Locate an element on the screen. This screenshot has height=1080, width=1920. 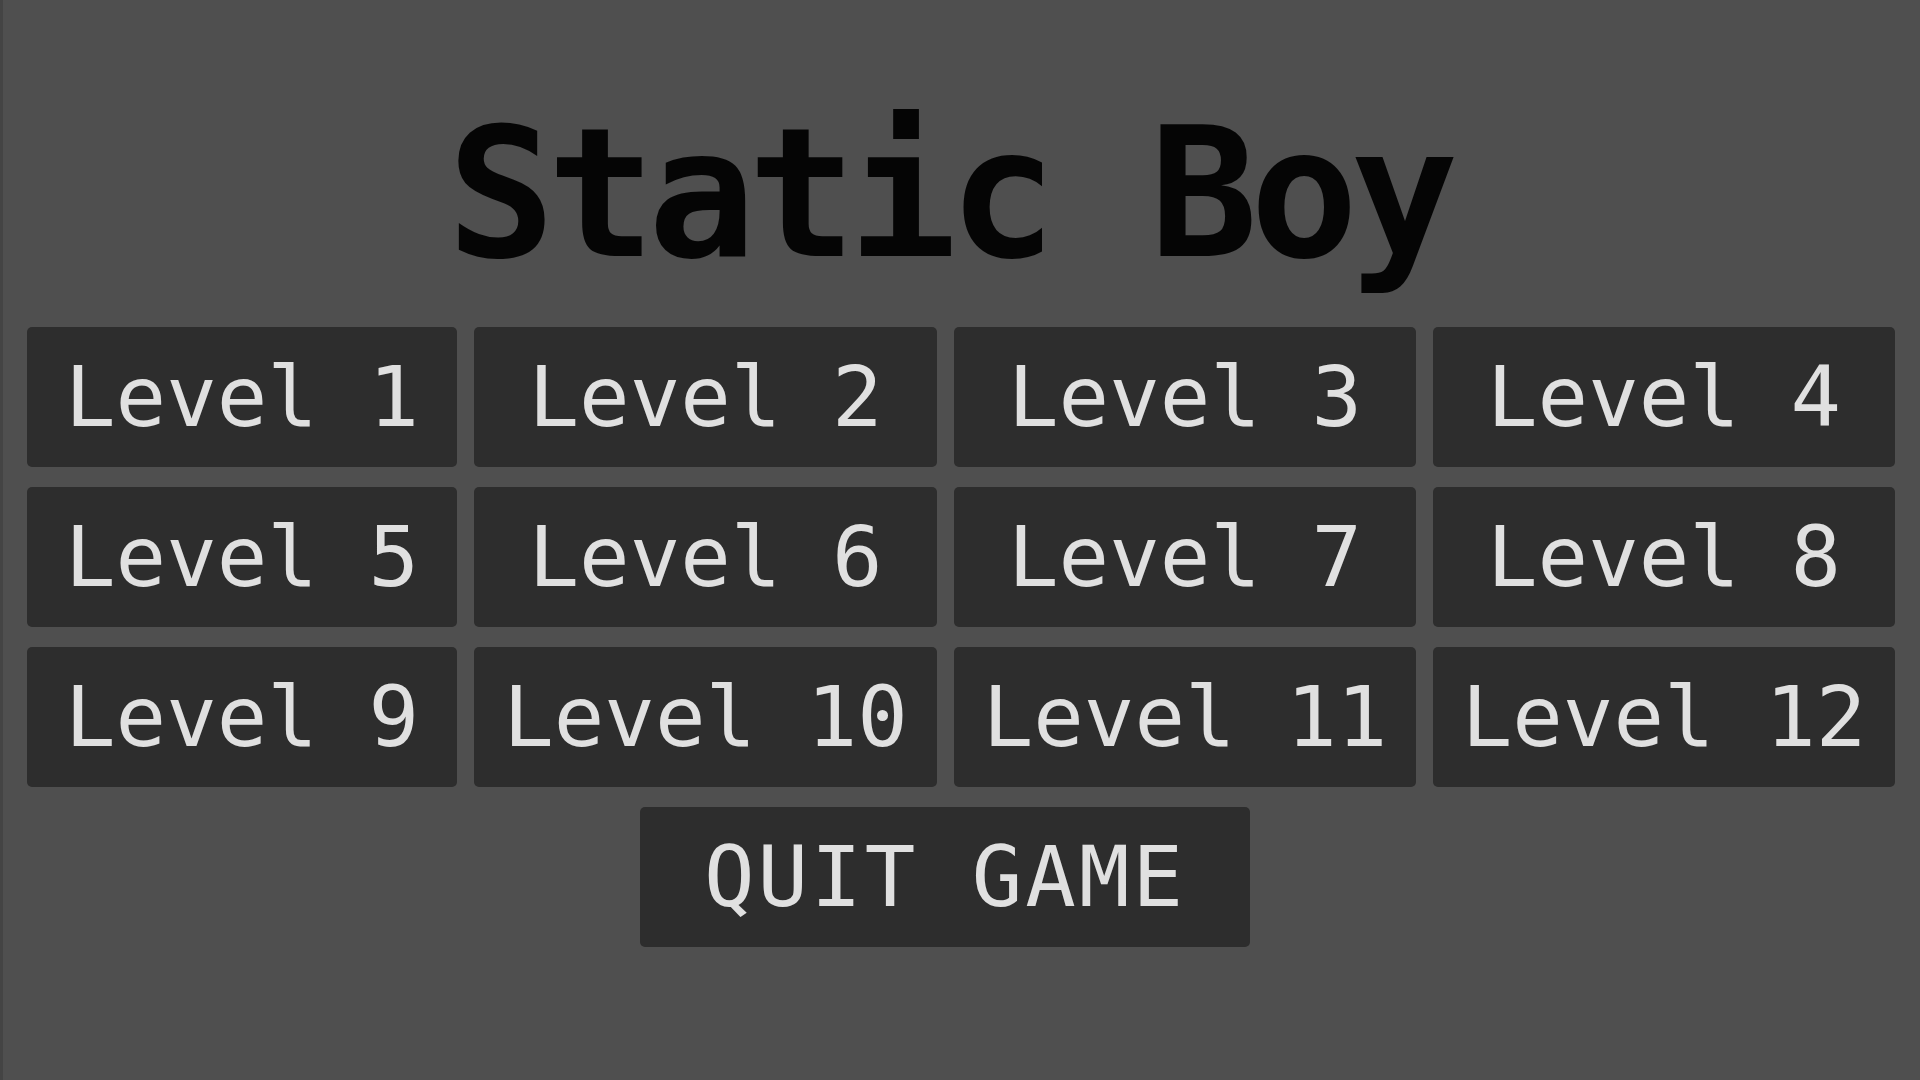
level-button: Level 12 is located at coordinates (1664, 717).